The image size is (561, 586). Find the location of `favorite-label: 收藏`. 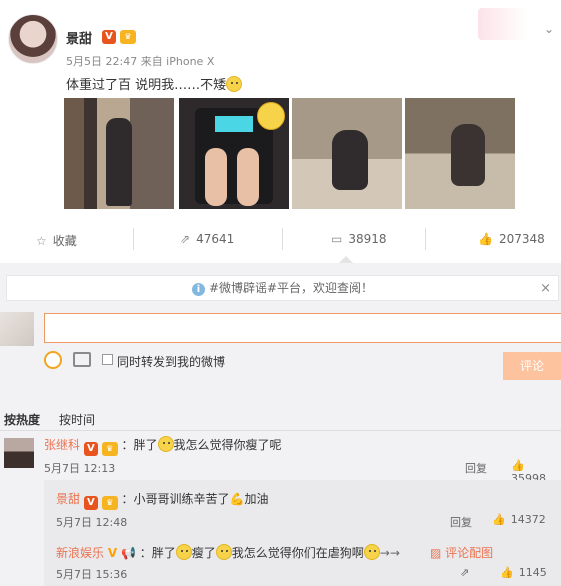

favorite-label: 收藏 is located at coordinates (64, 241).